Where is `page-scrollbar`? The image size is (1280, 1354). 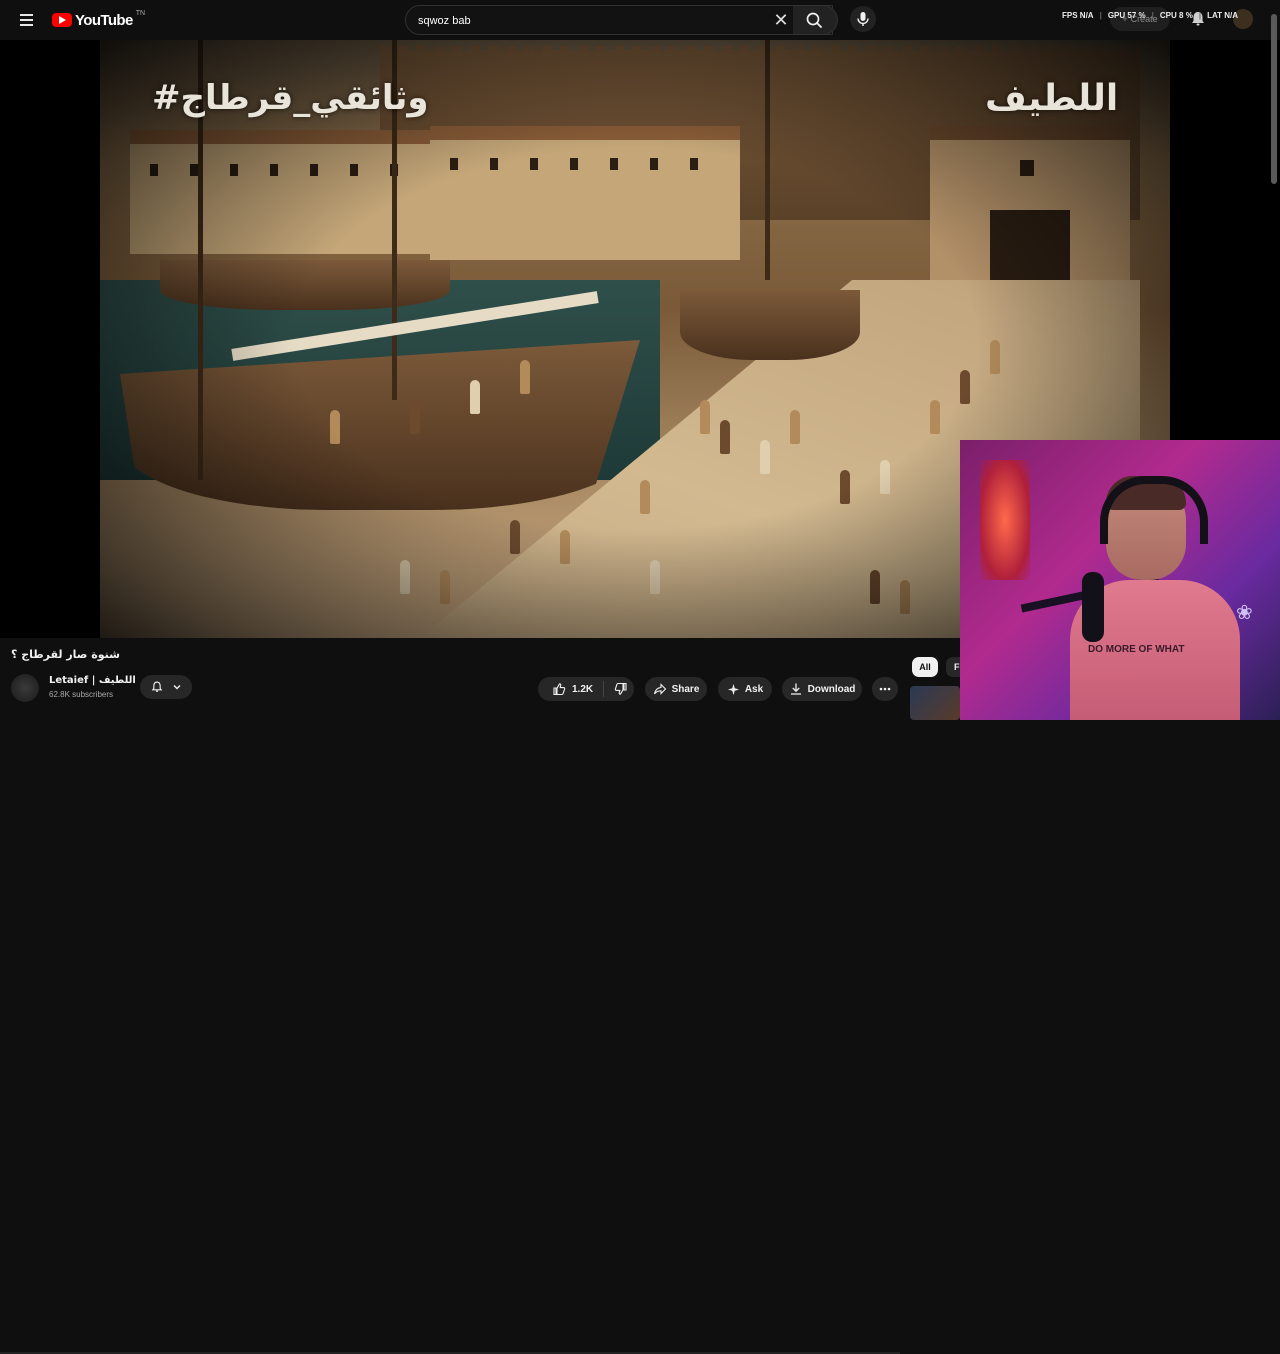
page-scrollbar is located at coordinates (1274, 99).